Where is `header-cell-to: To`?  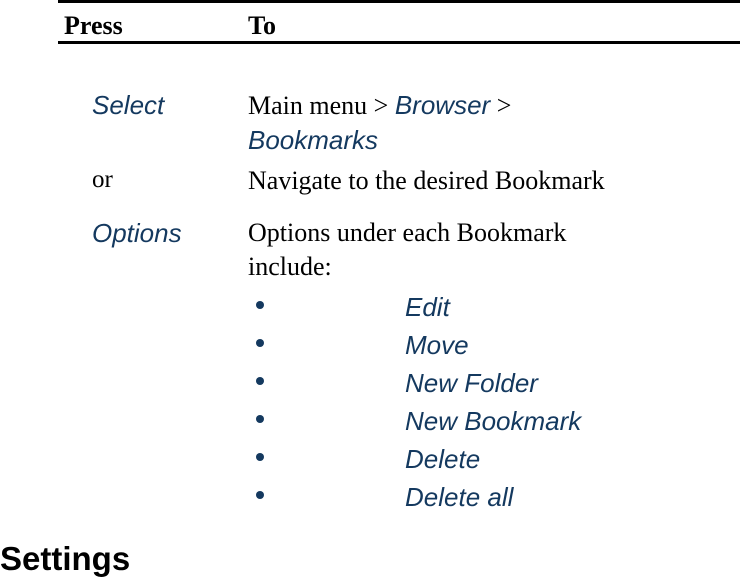 header-cell-to: To is located at coordinates (490, 26).